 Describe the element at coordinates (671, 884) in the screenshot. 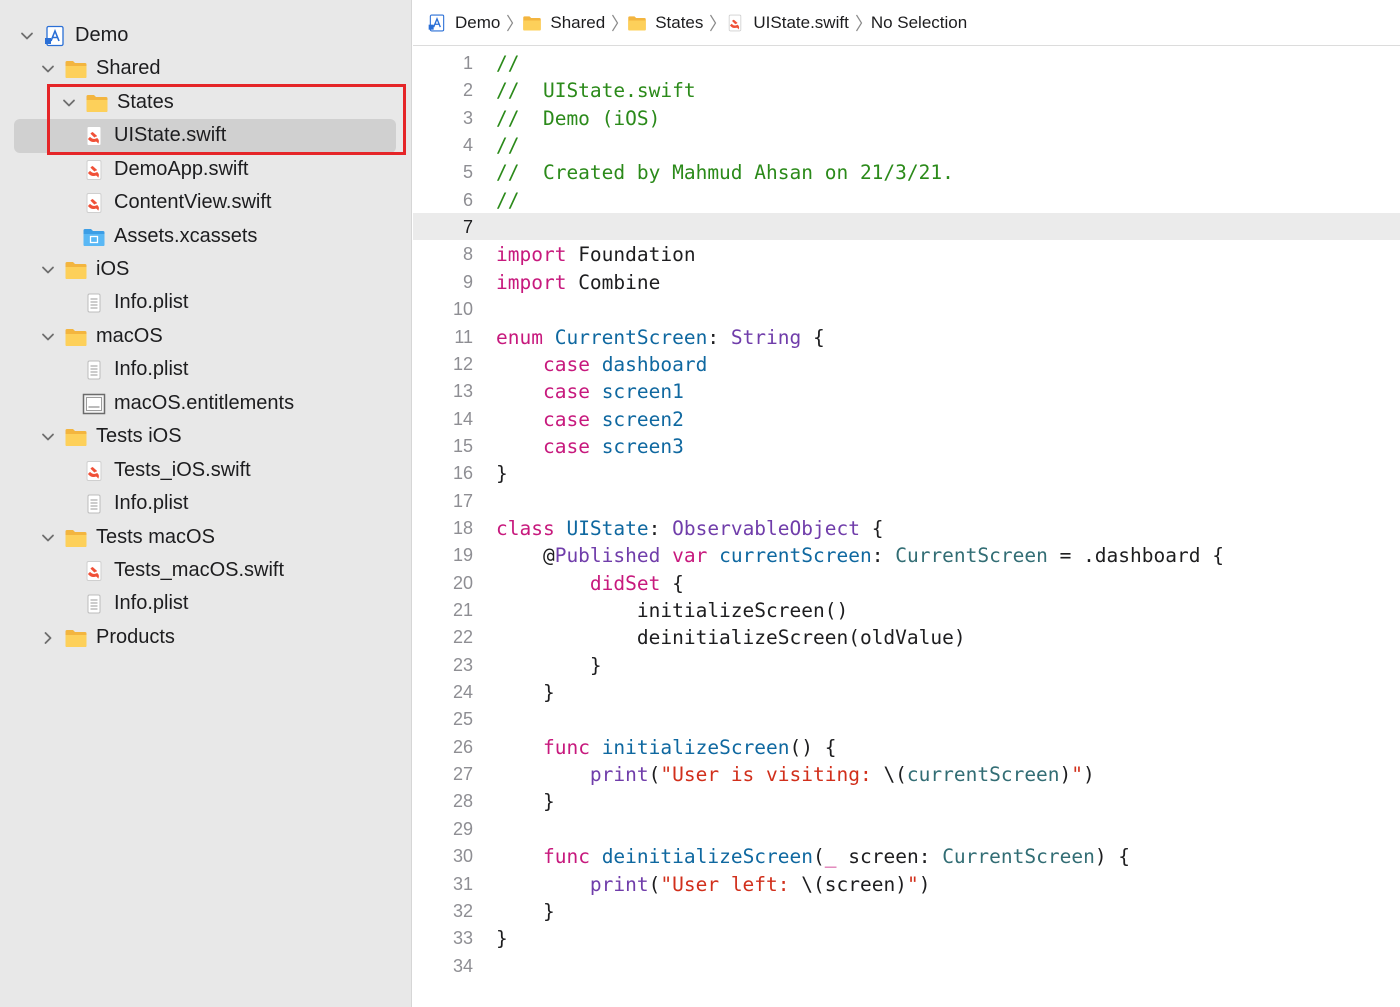

I see `code-line: 31 print("User left: \(screen)")` at that location.